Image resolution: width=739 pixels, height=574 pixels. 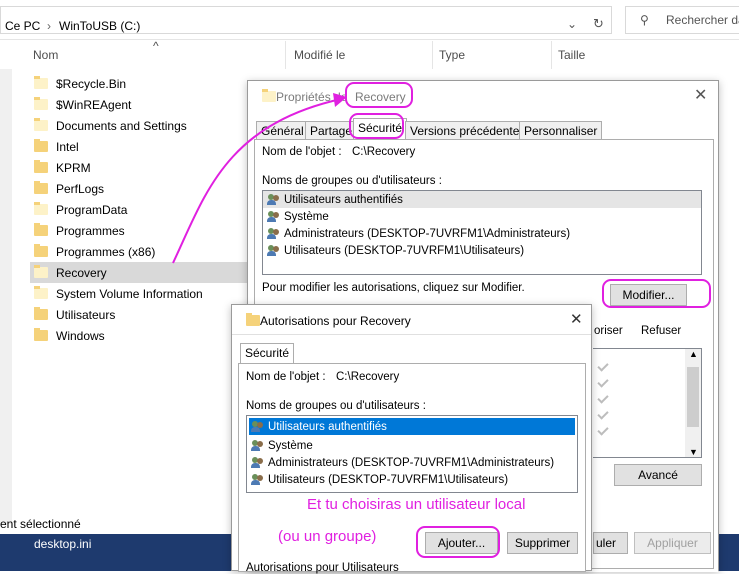 I want to click on arrow-line, so click(x=257, y=181).